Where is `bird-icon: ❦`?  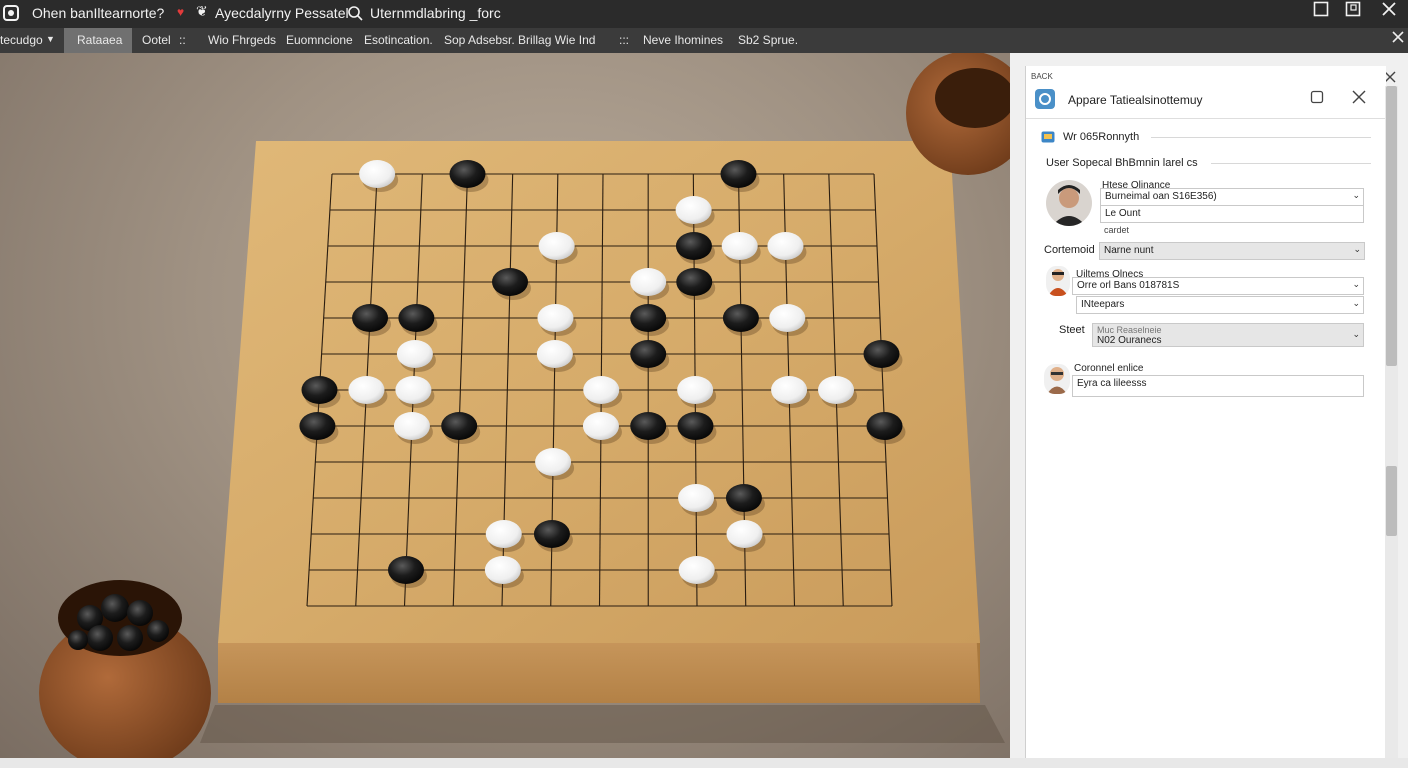
bird-icon: ❦ is located at coordinates (202, 11).